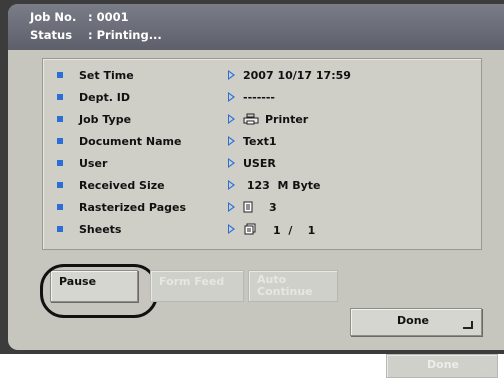  Describe the element at coordinates (250, 229) in the screenshot. I see `sheets-icon` at that location.